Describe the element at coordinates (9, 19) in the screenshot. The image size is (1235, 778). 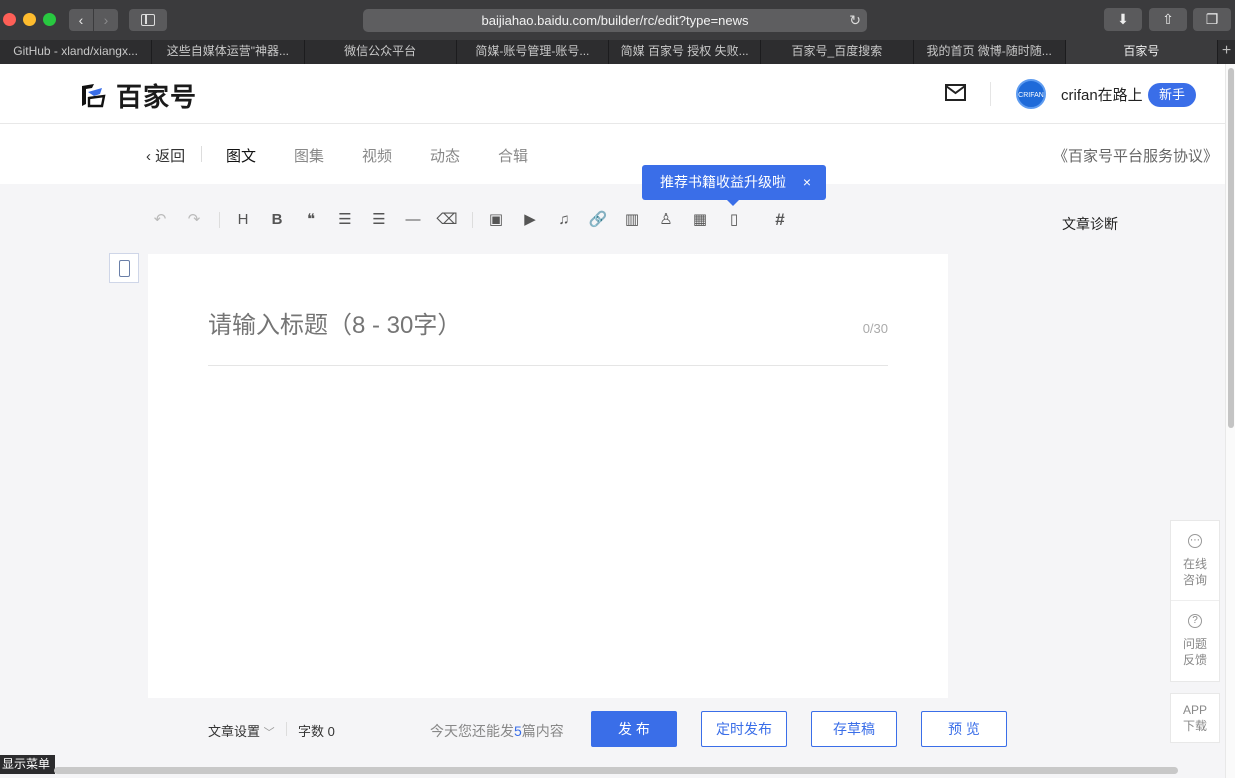
I see `close-window-button` at that location.